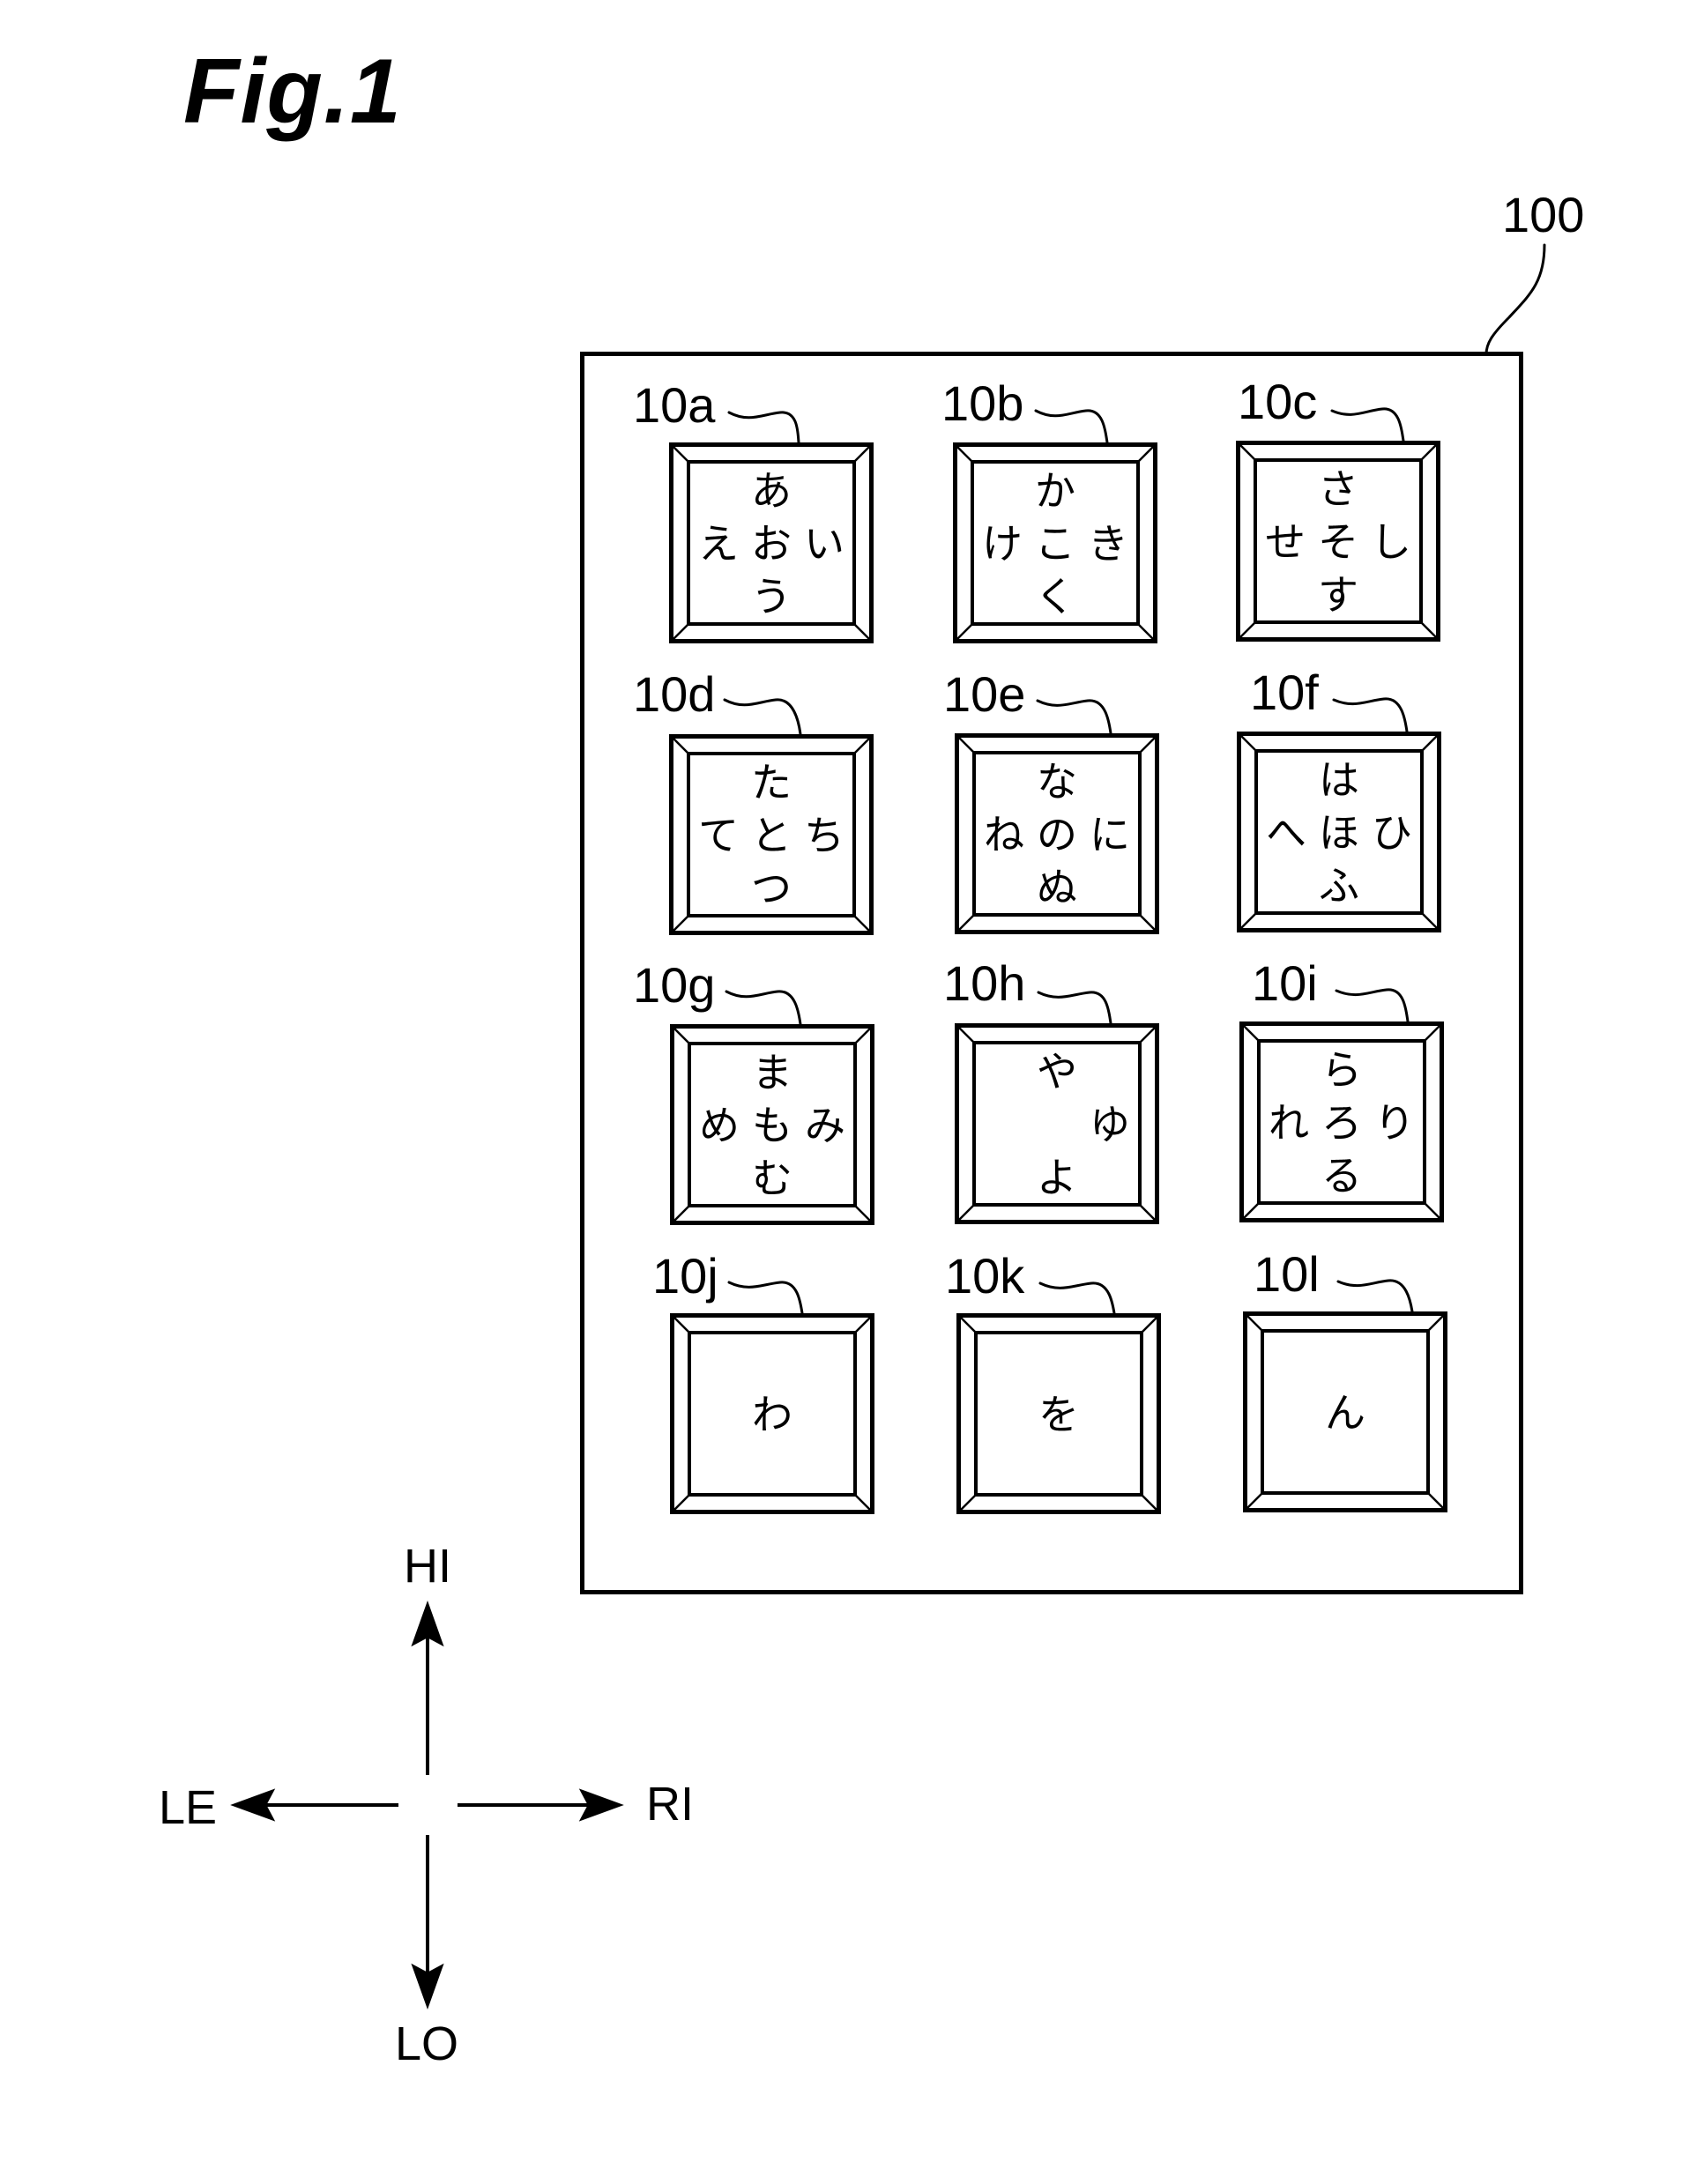  Describe the element at coordinates (685, 1276) in the screenshot. I see `key-ref-label: 10j` at that location.